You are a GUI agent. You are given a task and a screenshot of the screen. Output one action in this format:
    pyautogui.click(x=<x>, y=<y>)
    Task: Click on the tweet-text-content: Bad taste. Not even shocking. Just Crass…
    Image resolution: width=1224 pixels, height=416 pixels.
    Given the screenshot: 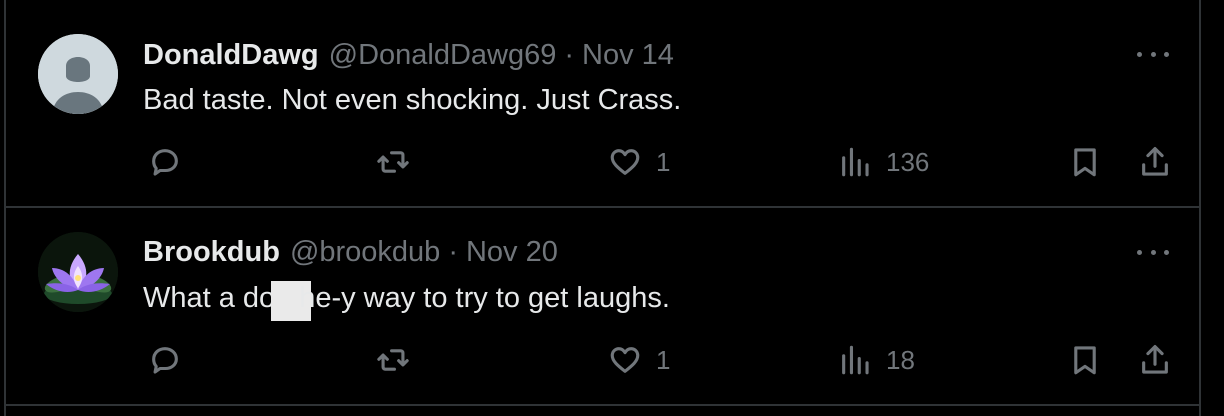 What is the action you would take?
    pyautogui.click(x=412, y=100)
    